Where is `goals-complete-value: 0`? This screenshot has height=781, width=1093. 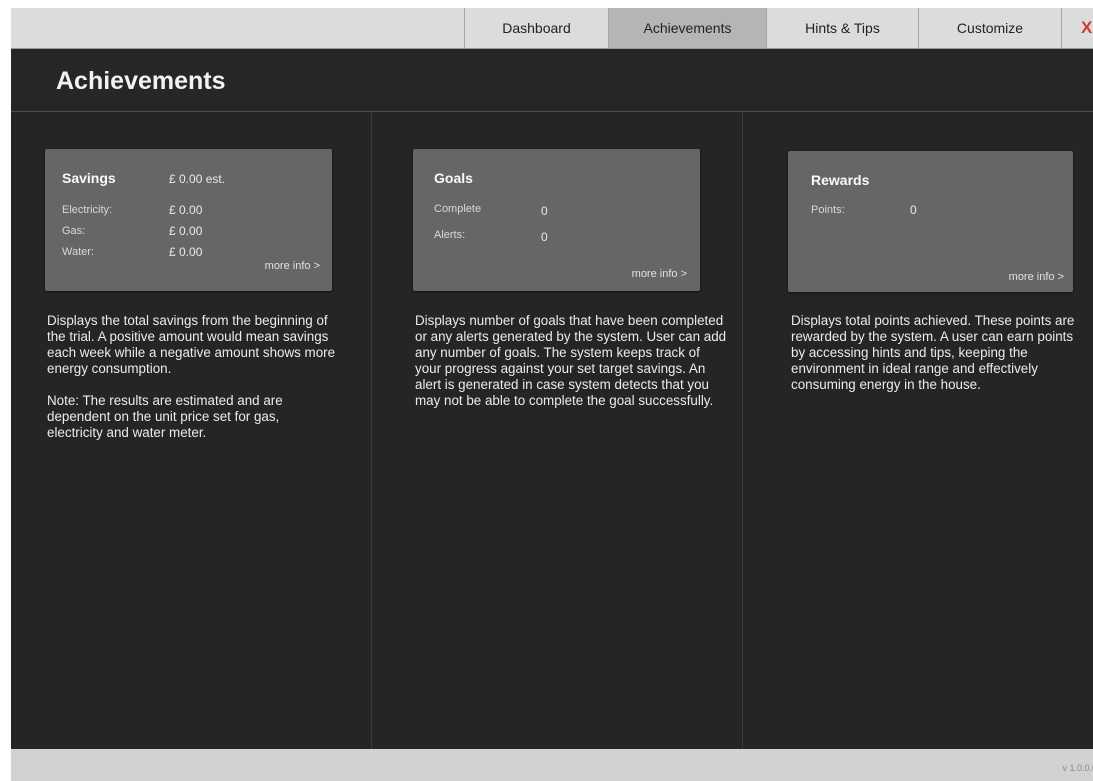 goals-complete-value: 0 is located at coordinates (544, 211).